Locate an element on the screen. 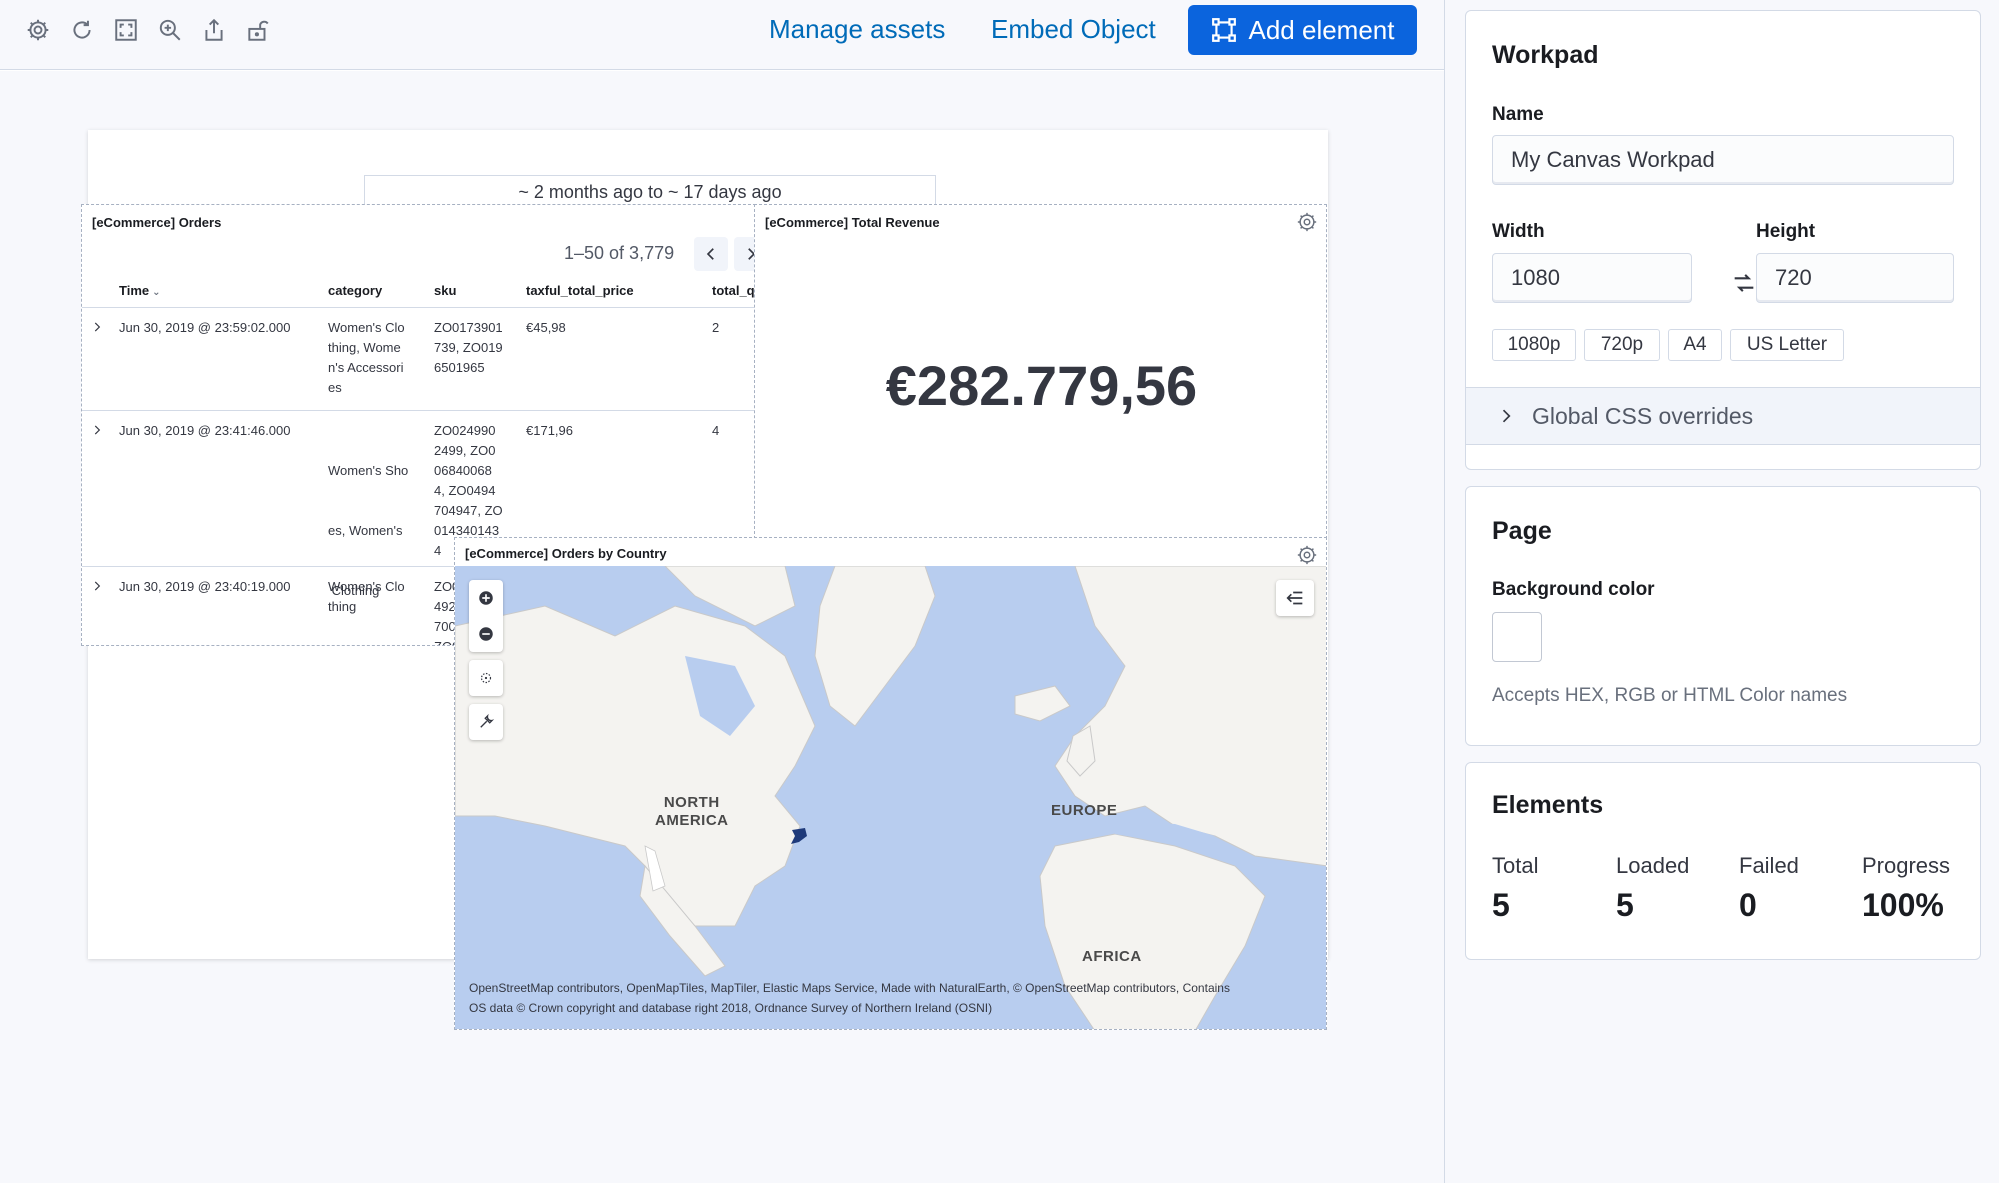  height-label: Height is located at coordinates (1786, 231).